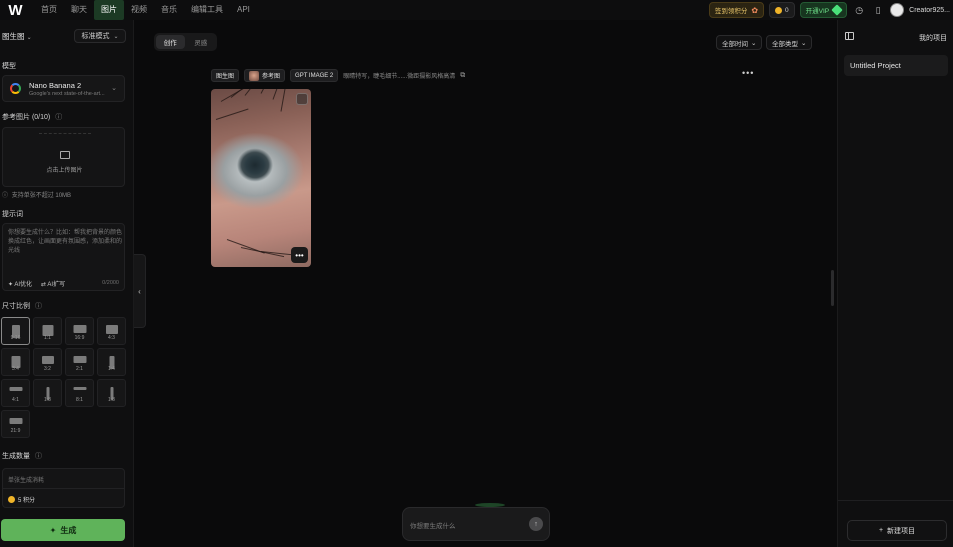 Image resolution: width=953 pixels, height=547 pixels. What do you see at coordinates (63, 157) in the screenshot?
I see `image-upload-area: 点击上传图片` at bounding box center [63, 157].